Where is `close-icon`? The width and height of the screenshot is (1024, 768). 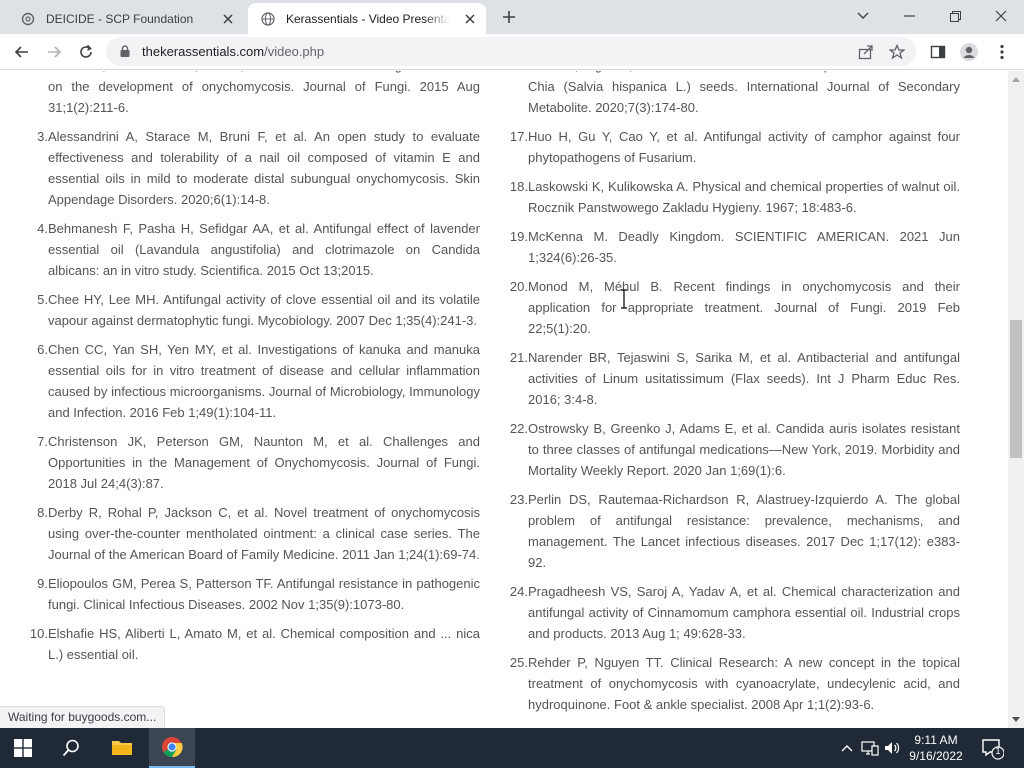
close-icon is located at coordinates (1001, 16).